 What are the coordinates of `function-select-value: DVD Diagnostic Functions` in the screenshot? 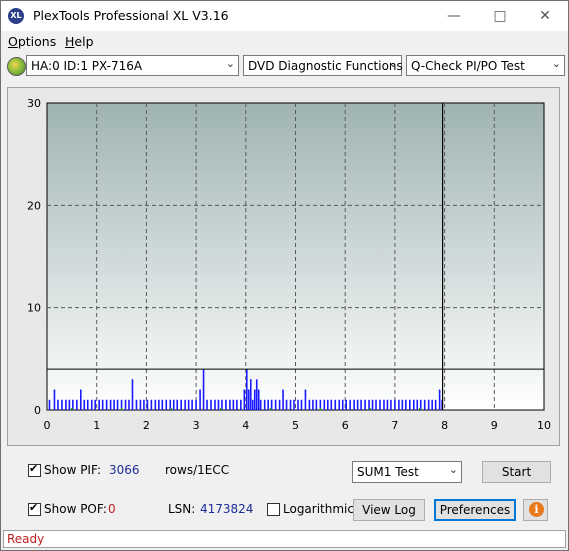 It's located at (325, 66).